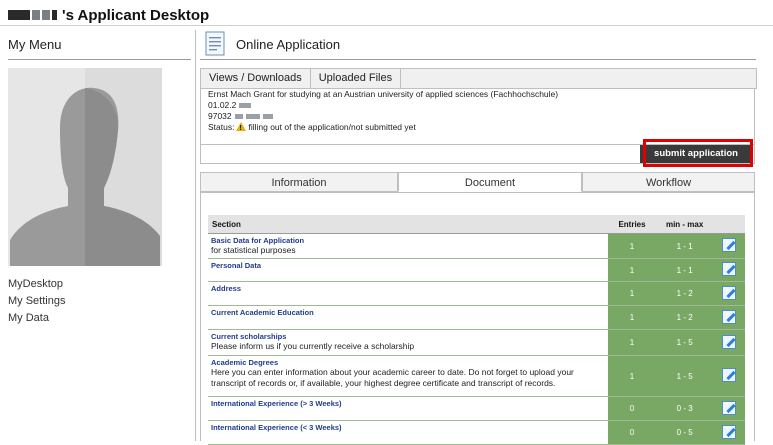 The height and width of the screenshot is (445, 773). Describe the element at coordinates (215, 43) in the screenshot. I see `document-icon` at that location.